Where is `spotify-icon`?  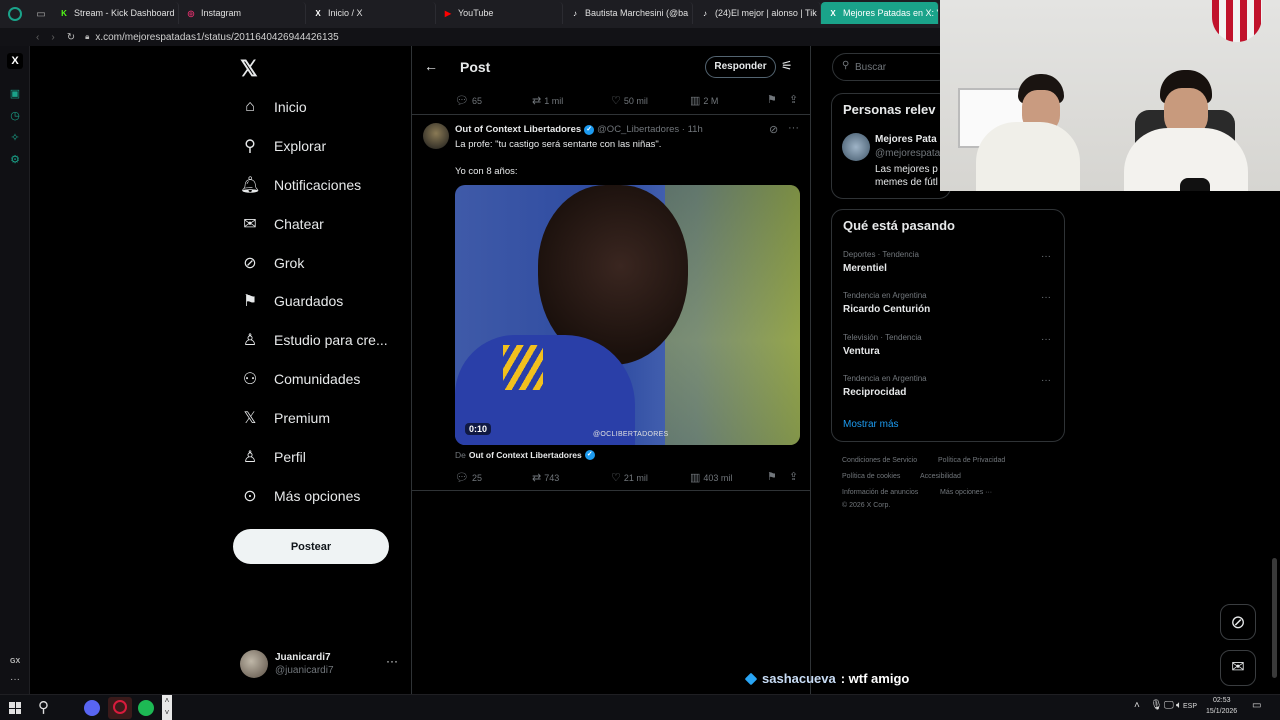
spotify-icon is located at coordinates (146, 708).